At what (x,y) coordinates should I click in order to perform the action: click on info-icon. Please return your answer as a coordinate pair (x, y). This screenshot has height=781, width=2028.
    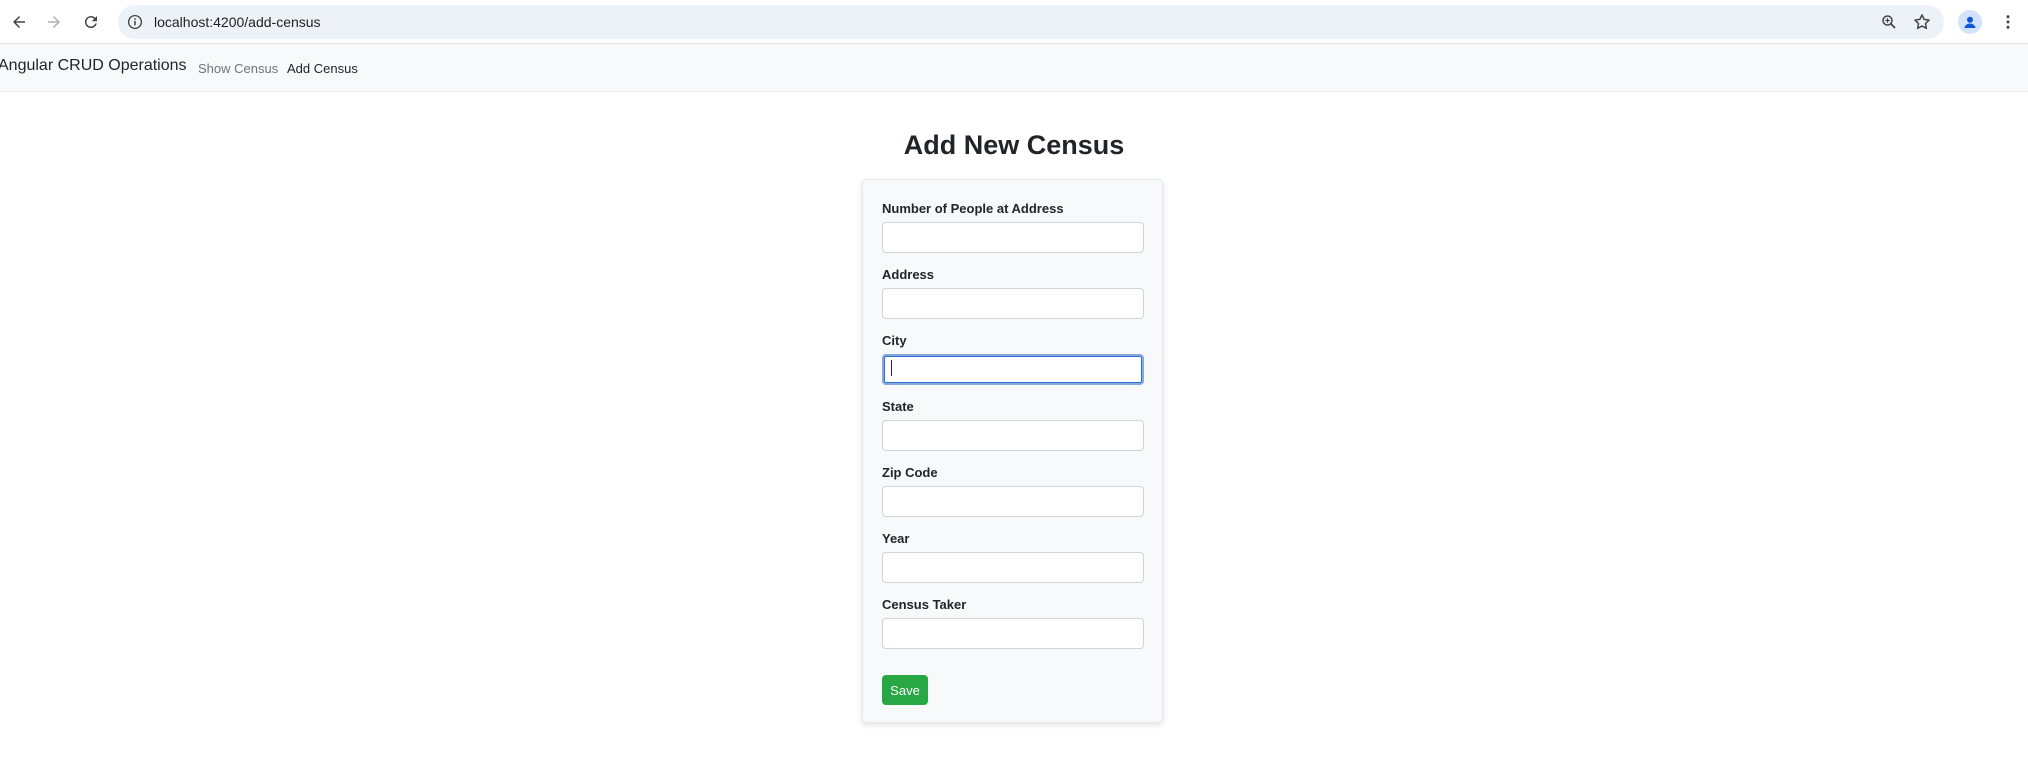
    Looking at the image, I should click on (135, 22).